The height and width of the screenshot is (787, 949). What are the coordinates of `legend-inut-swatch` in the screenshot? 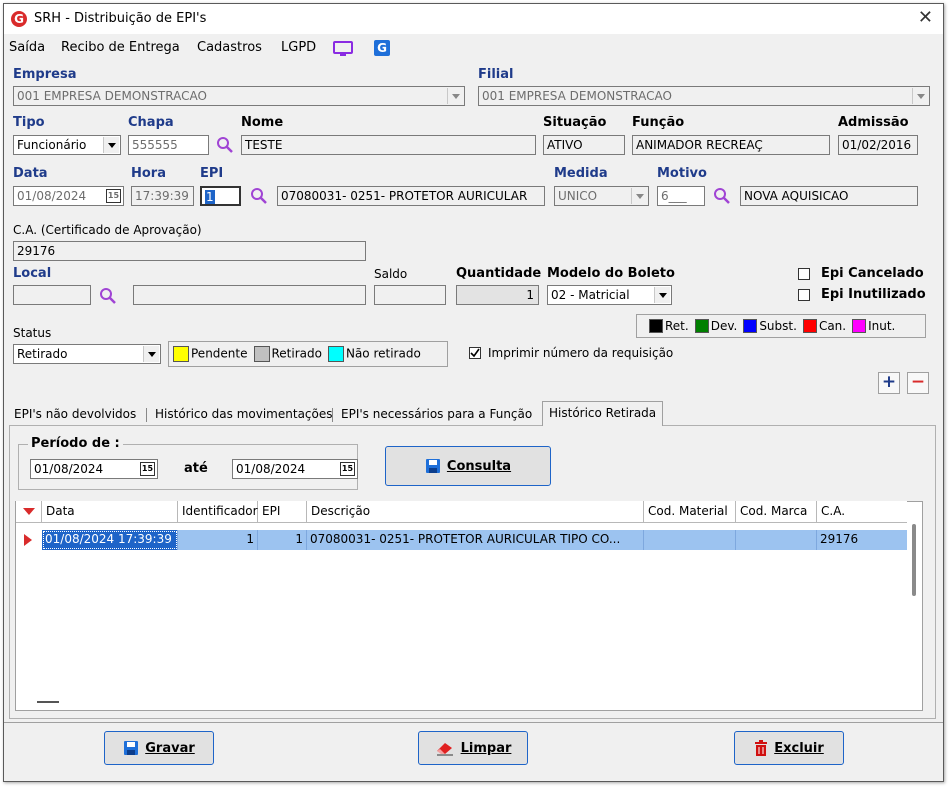 It's located at (859, 326).